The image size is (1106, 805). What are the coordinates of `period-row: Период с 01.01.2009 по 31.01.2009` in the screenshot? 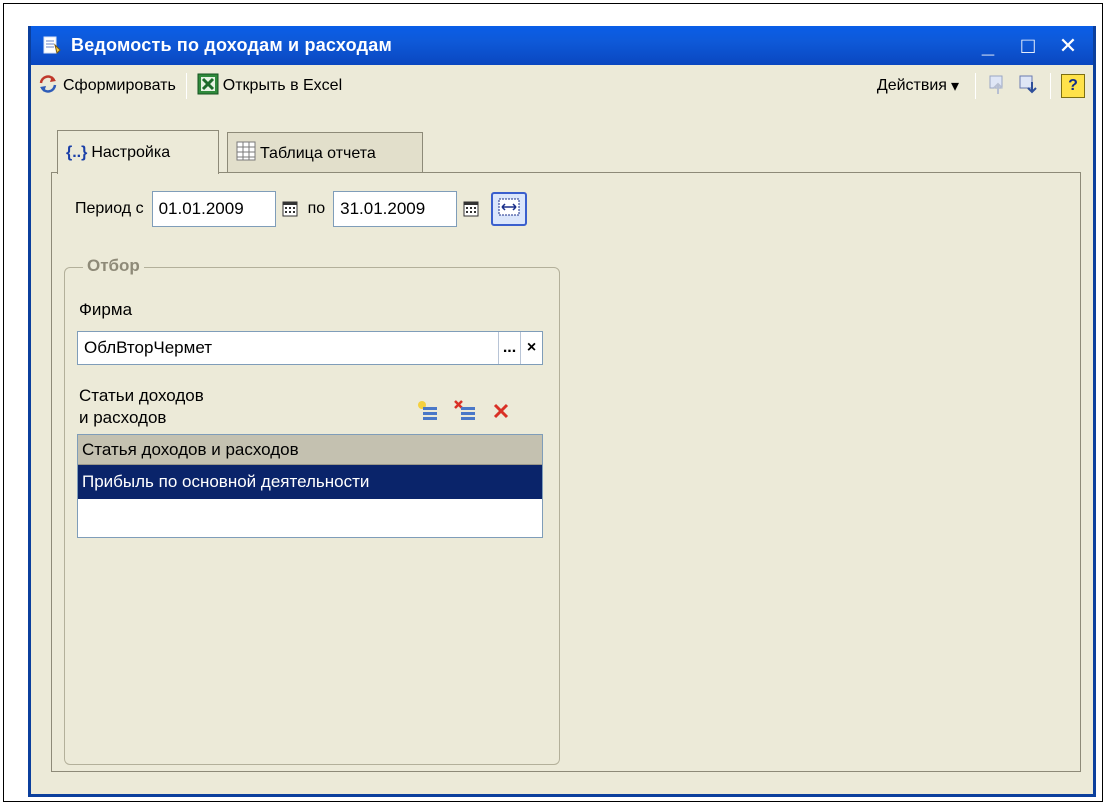 It's located at (301, 209).